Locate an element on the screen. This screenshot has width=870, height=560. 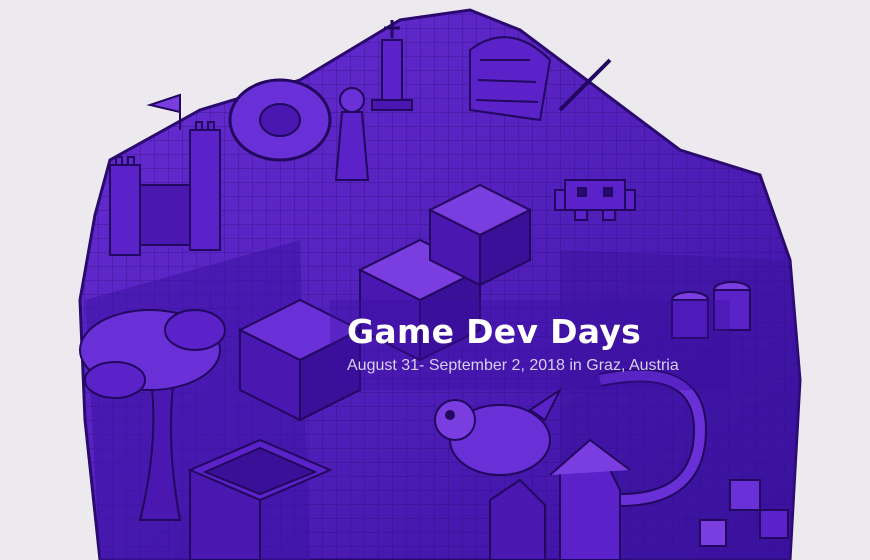
event-title: Game Dev Days is located at coordinates (494, 331).